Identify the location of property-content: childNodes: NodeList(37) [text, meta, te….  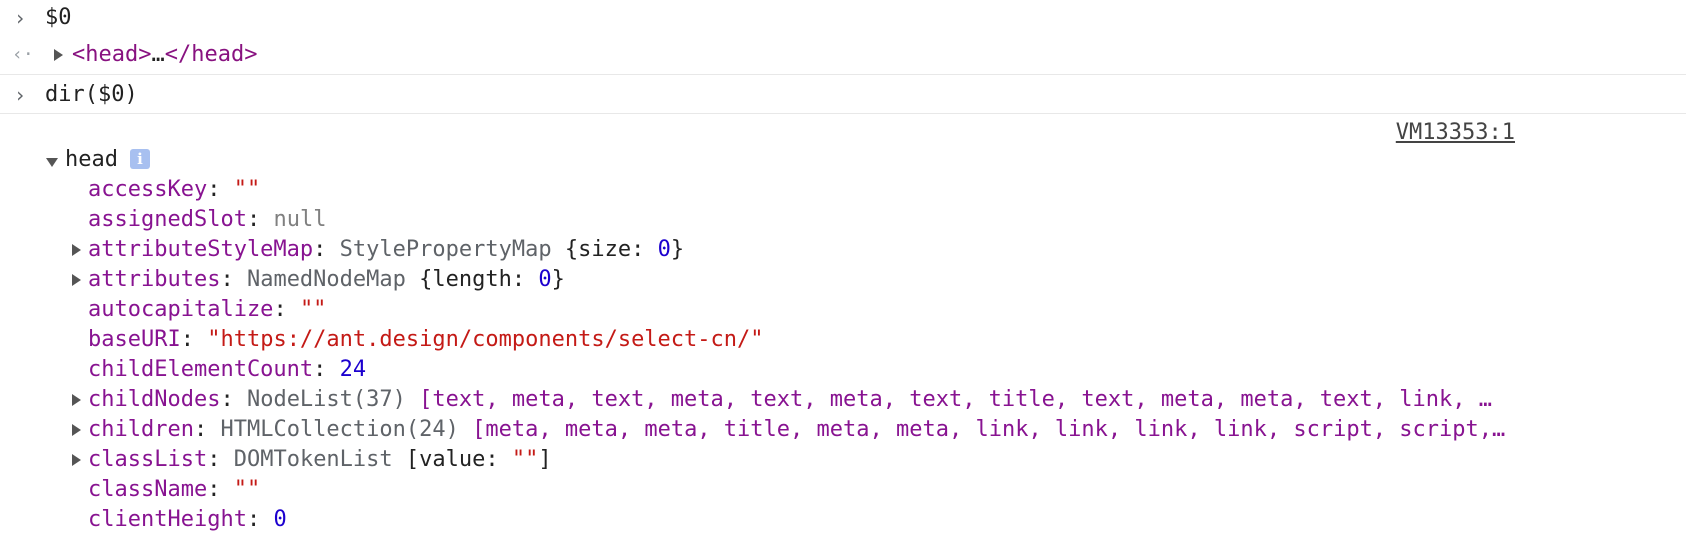
(790, 400).